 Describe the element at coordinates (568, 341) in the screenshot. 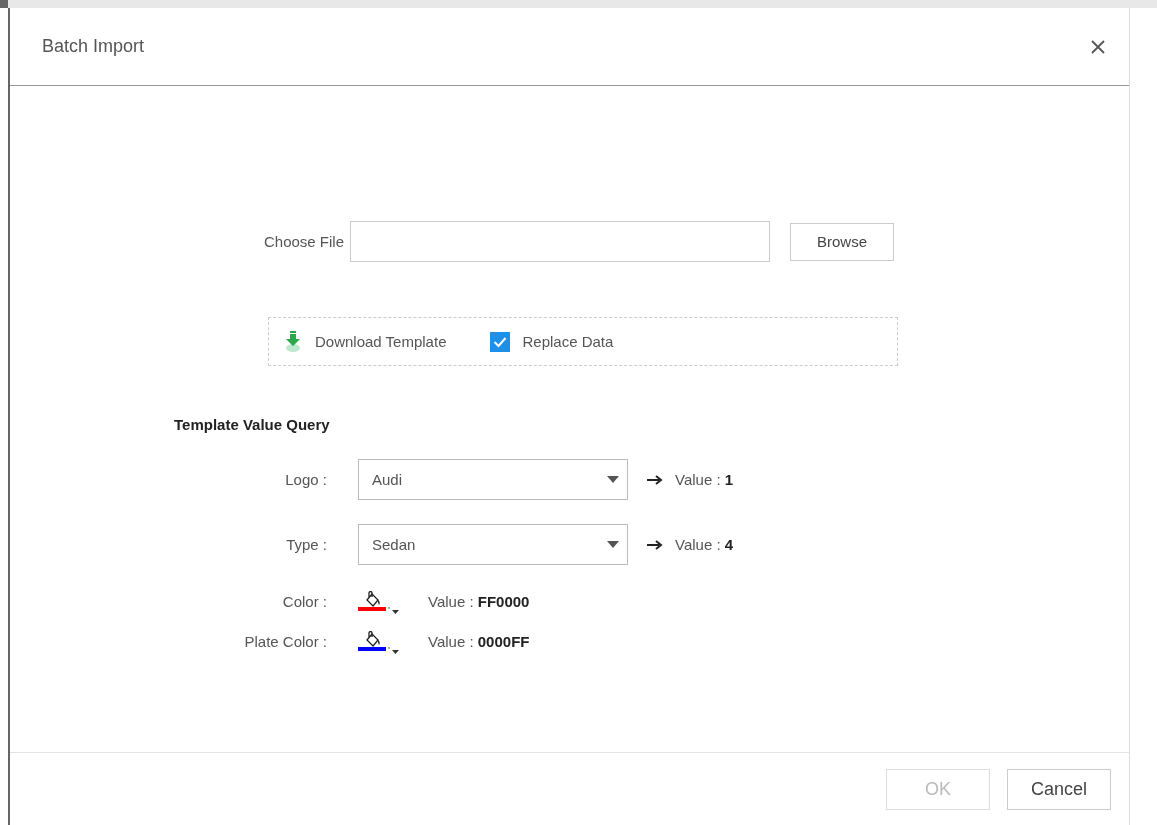

I see `checkbox-label: Replace Data` at that location.